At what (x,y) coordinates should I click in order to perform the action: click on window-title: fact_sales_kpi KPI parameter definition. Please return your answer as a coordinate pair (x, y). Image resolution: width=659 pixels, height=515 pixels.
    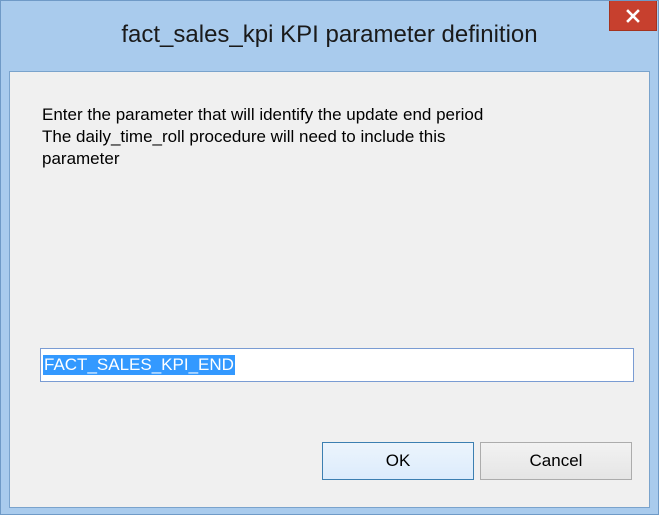
    Looking at the image, I should click on (329, 34).